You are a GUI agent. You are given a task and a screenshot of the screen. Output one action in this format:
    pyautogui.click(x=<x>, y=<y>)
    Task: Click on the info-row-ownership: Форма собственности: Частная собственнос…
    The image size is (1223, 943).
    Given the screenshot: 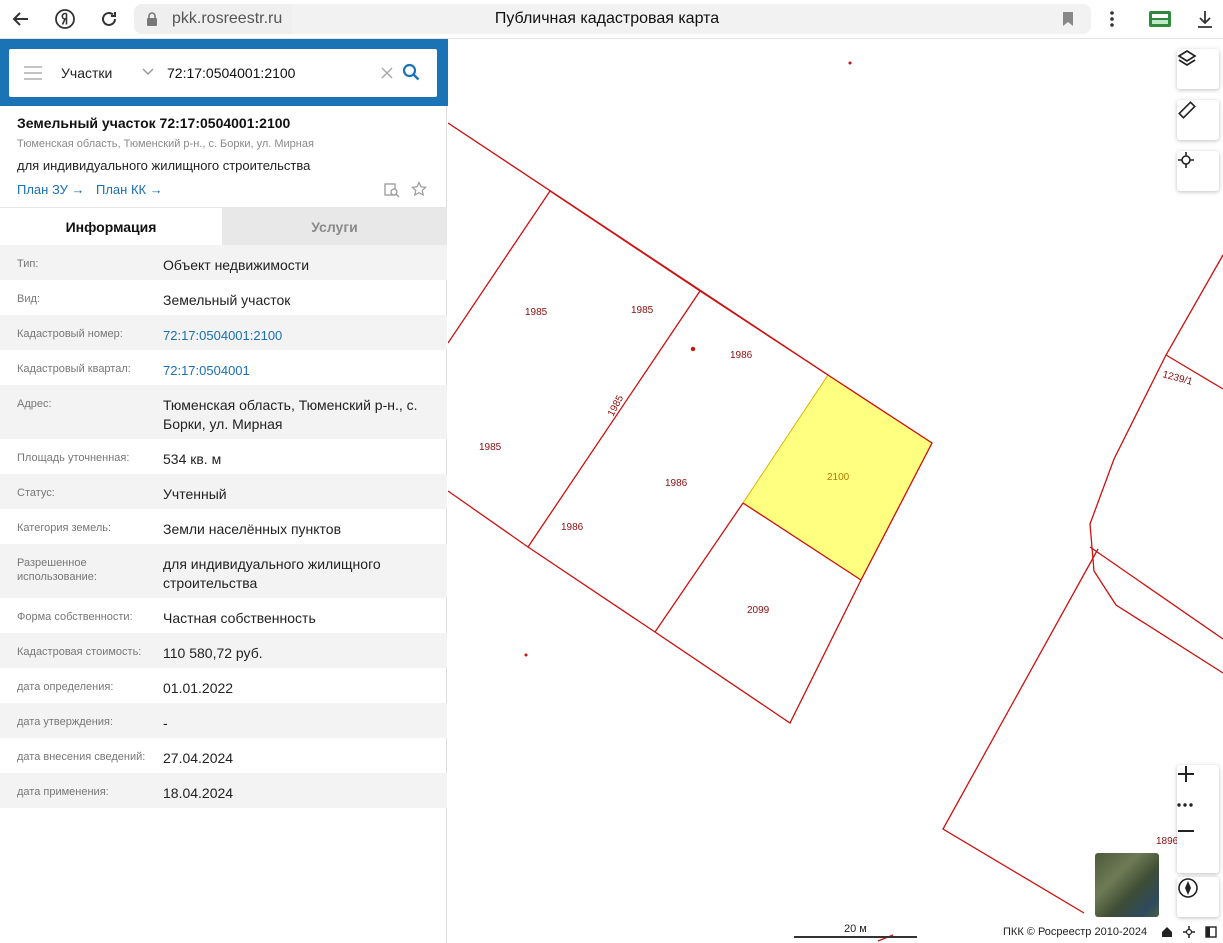 What is the action you would take?
    pyautogui.click(x=223, y=615)
    